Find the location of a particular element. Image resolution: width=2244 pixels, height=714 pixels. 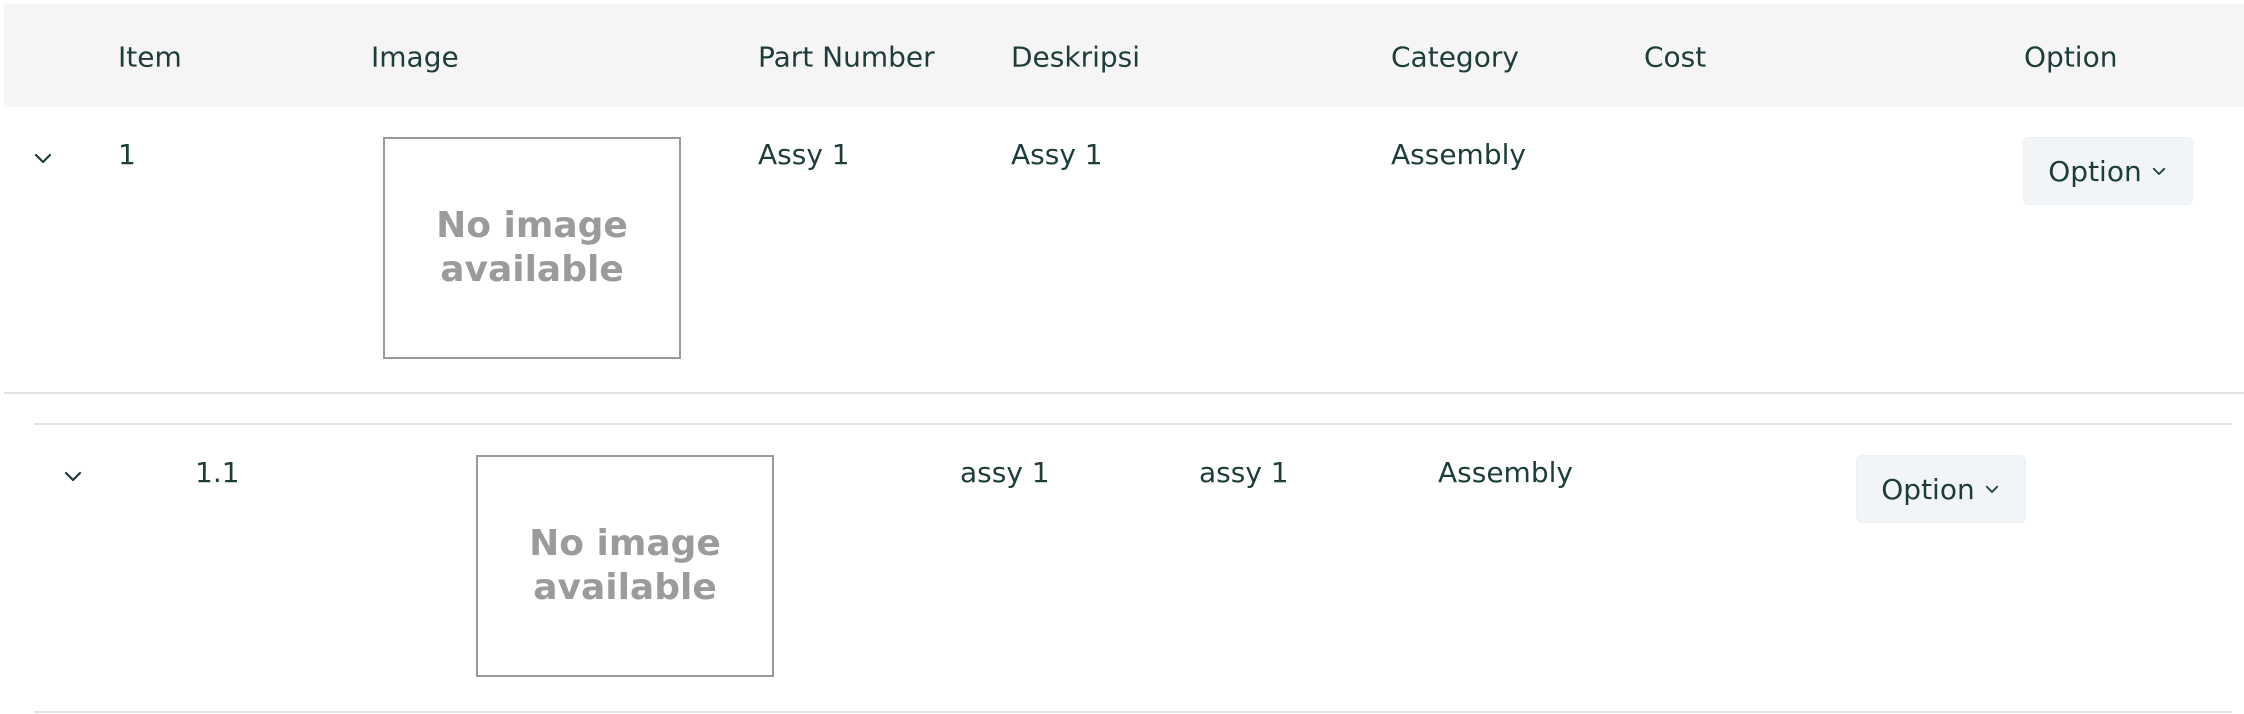

part-number: assy 1 is located at coordinates (1005, 472).